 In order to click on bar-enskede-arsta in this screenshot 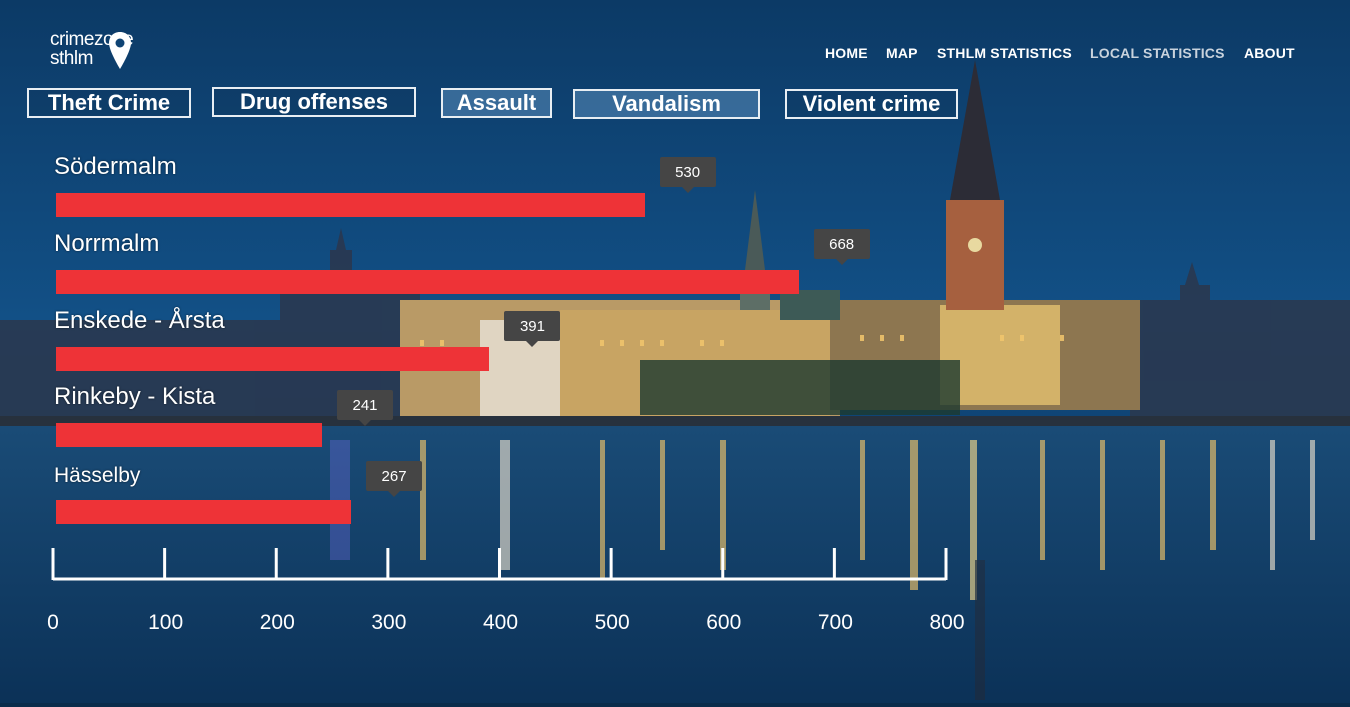, I will do `click(273, 359)`.